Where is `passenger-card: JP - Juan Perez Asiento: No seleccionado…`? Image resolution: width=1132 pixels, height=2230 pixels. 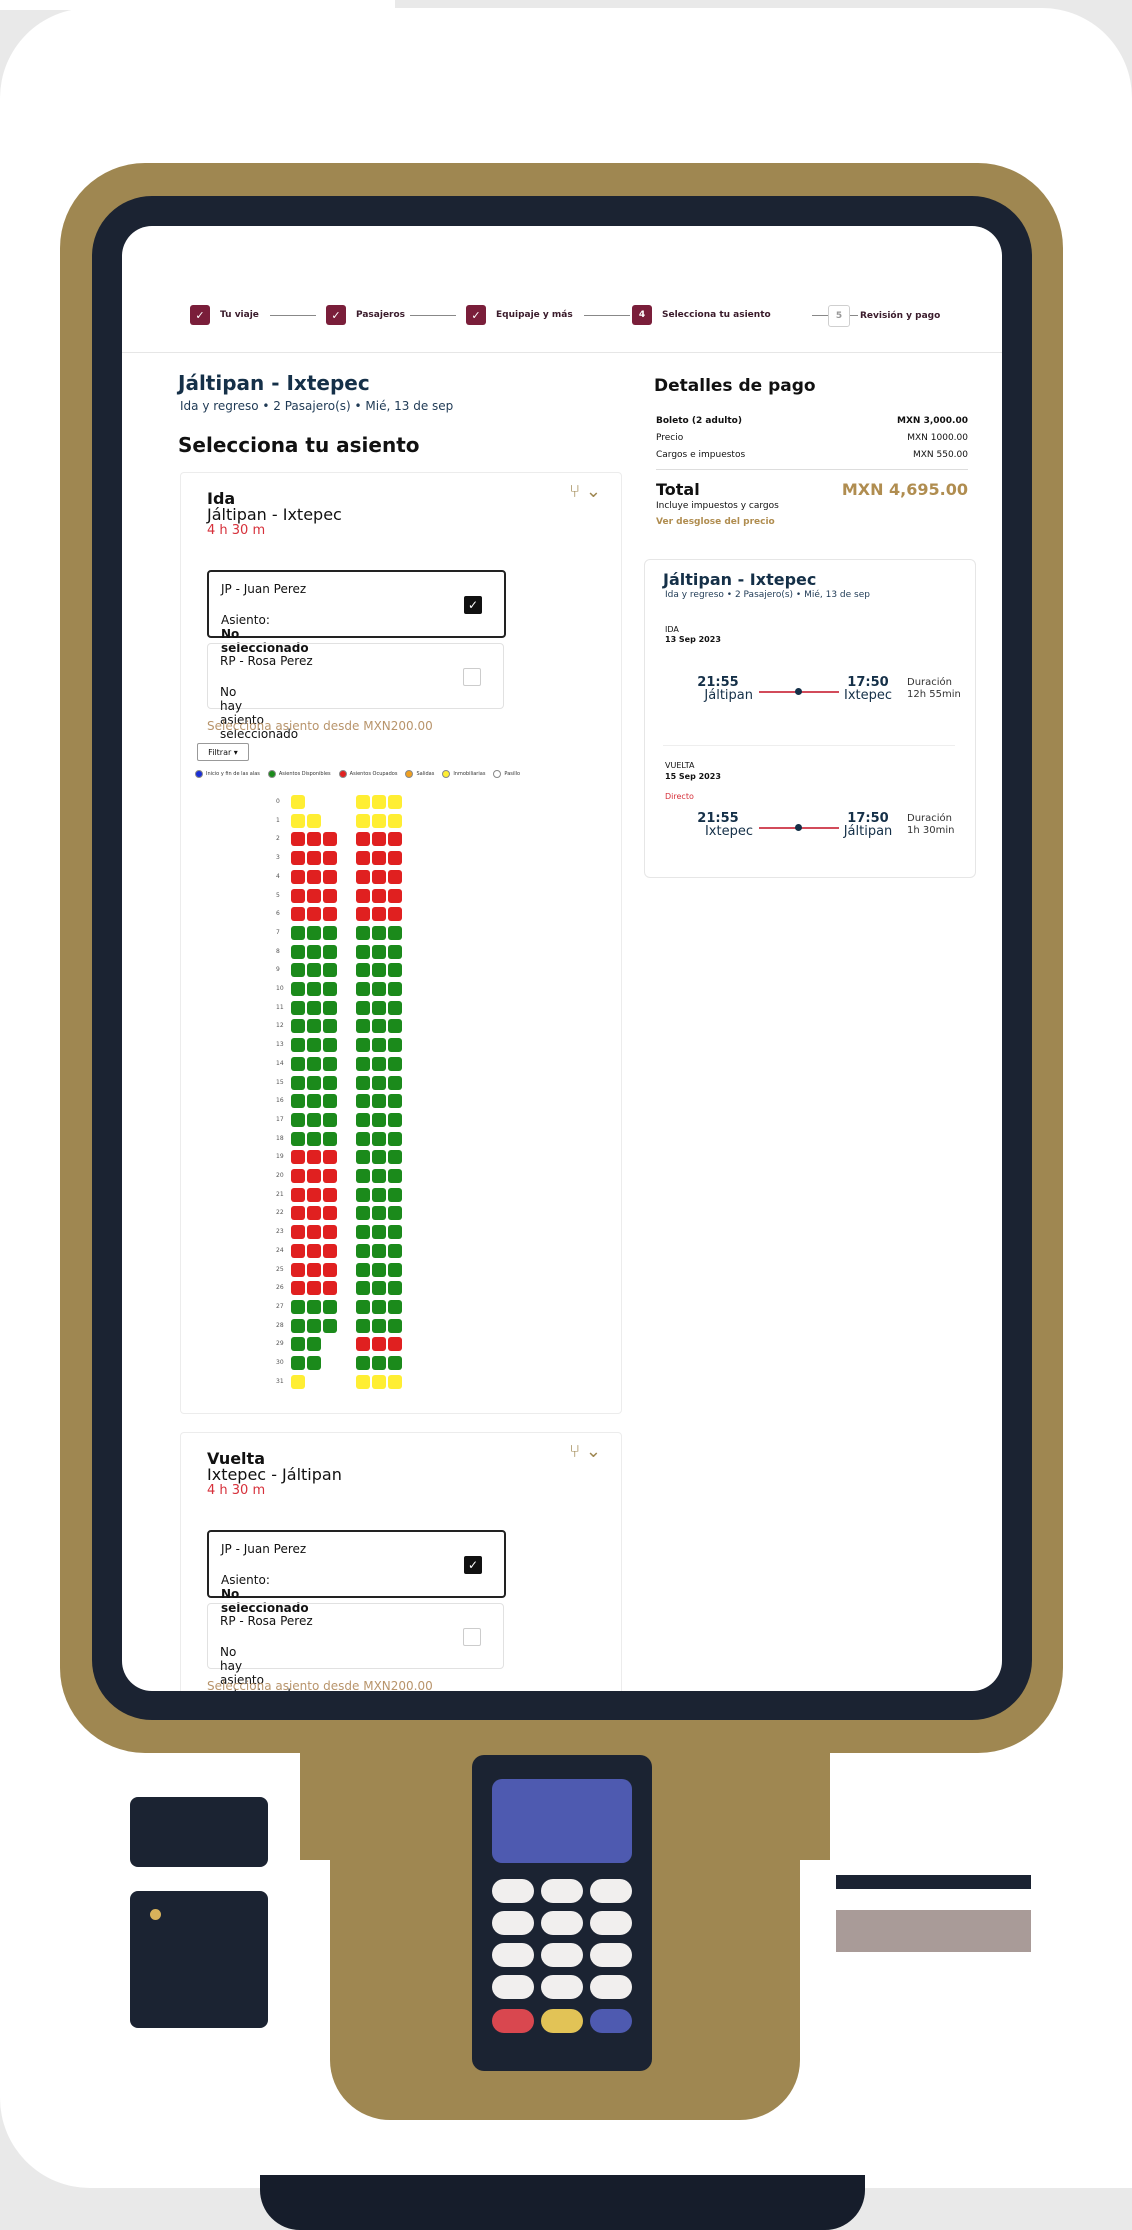 passenger-card: JP - Juan Perez Asiento: No seleccionado… is located at coordinates (356, 612).